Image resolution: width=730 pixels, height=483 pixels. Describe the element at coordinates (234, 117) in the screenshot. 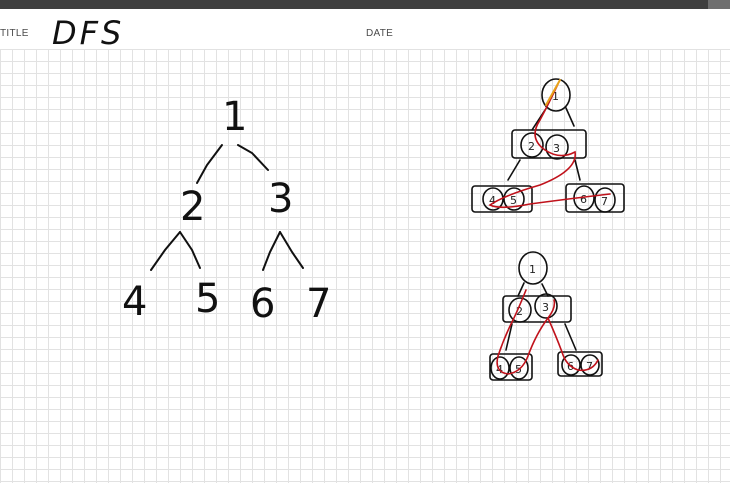

I see `tree-node-1: 1` at that location.